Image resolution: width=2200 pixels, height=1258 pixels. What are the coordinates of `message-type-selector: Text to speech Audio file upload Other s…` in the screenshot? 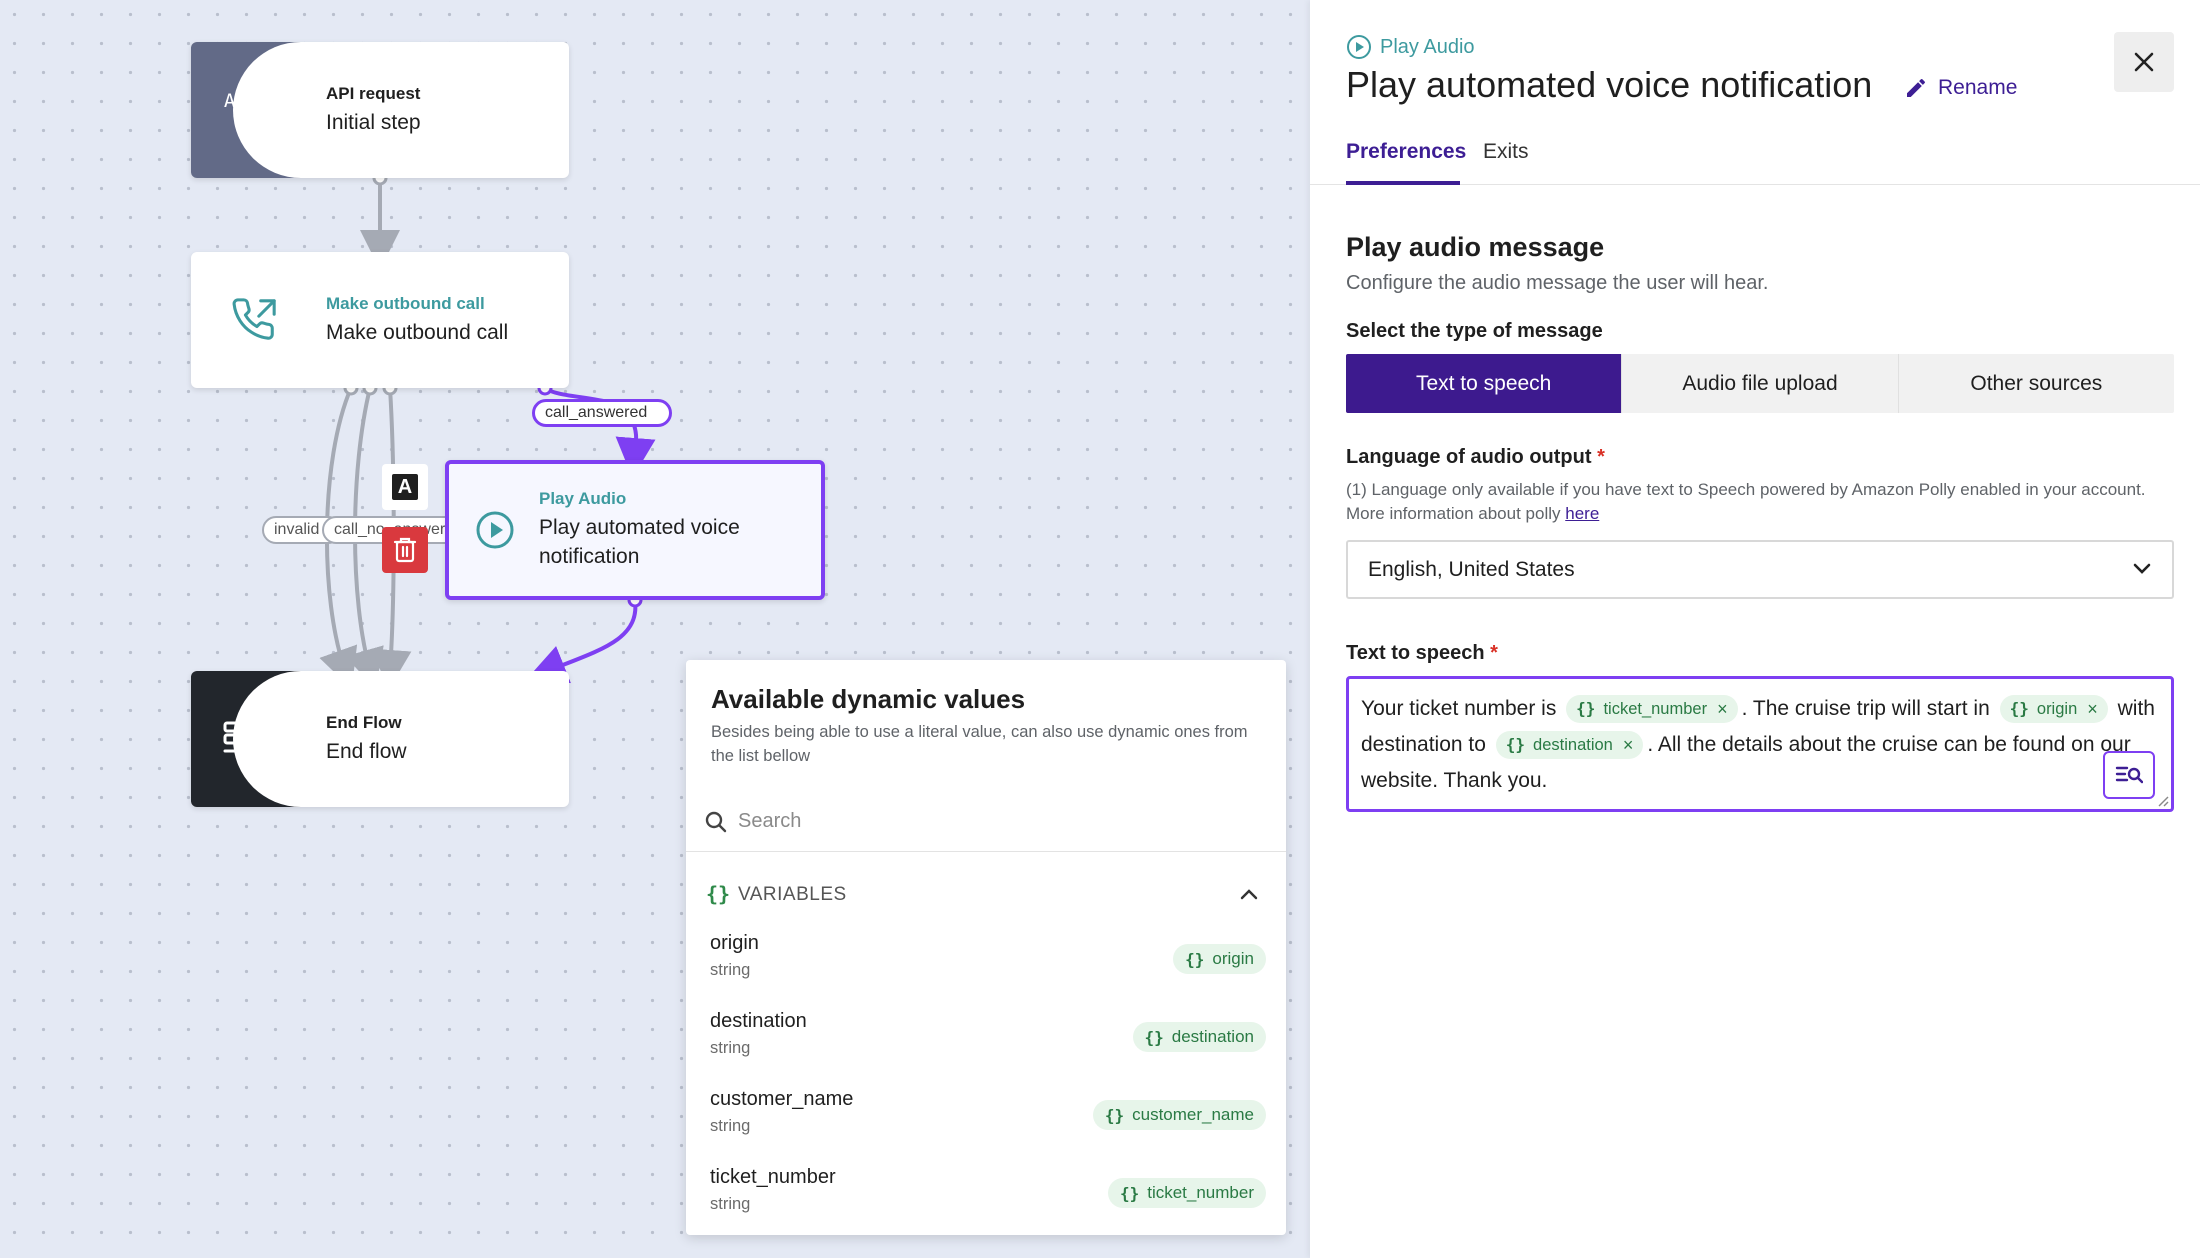 It's located at (1760, 383).